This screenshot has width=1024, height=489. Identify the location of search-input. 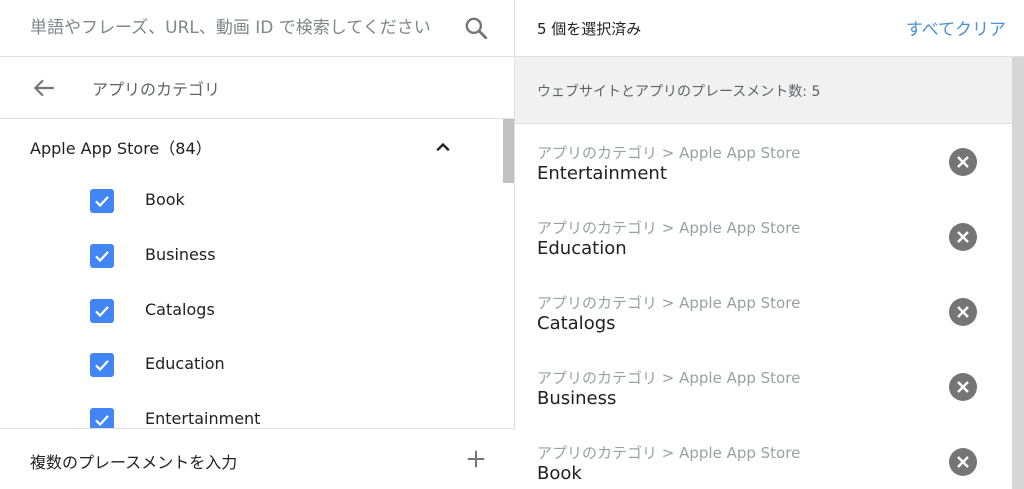
(240, 28).